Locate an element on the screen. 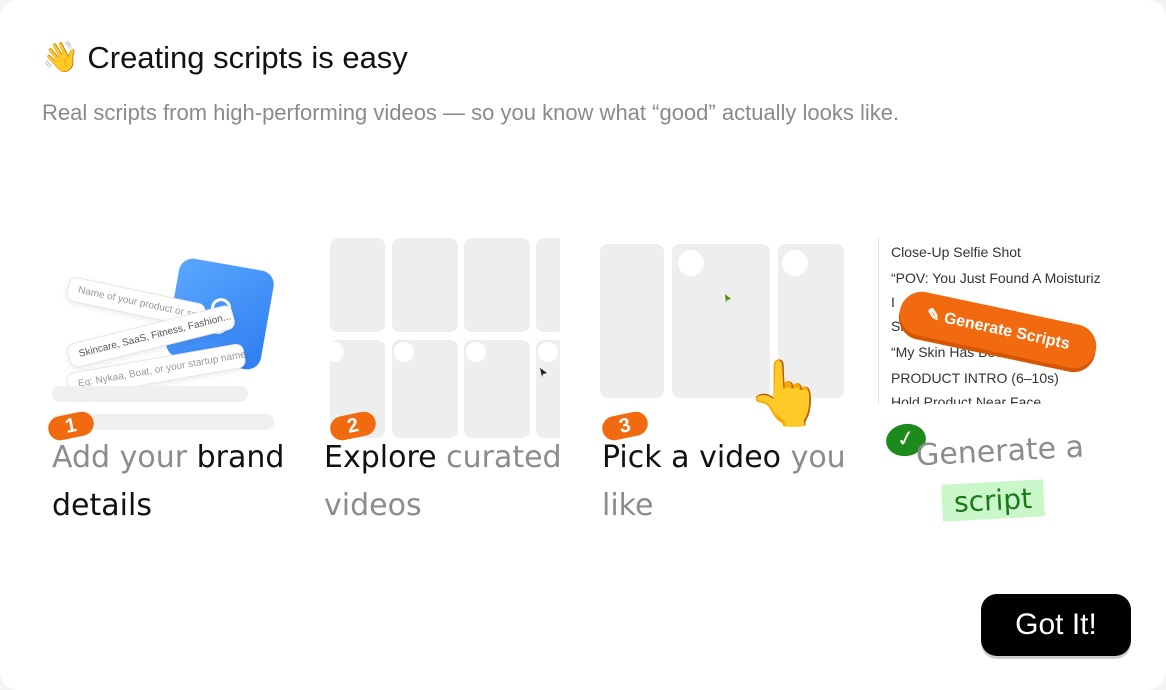 This screenshot has height=690, width=1166. wave-icon: 👋 is located at coordinates (61, 57).